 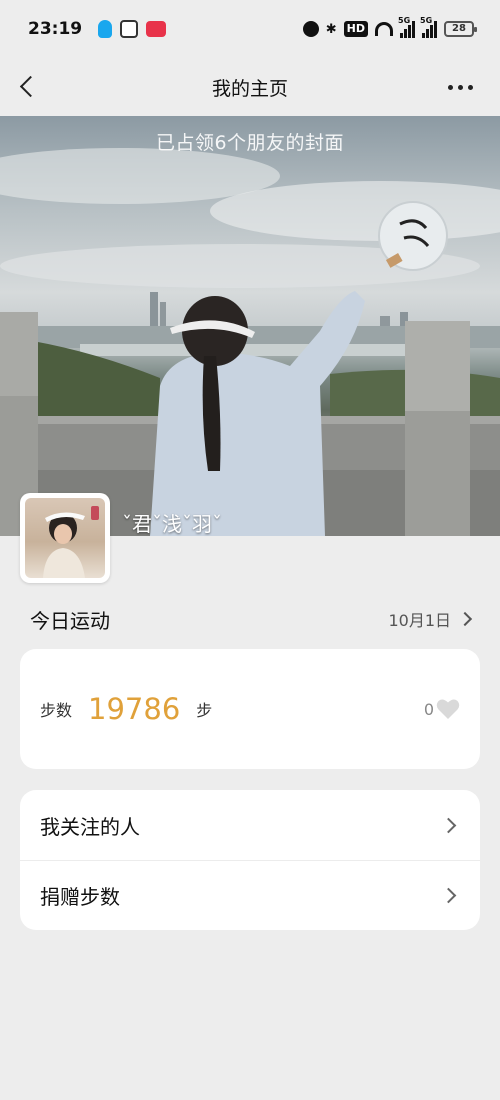 I want to click on avatar-image, so click(x=65, y=538).